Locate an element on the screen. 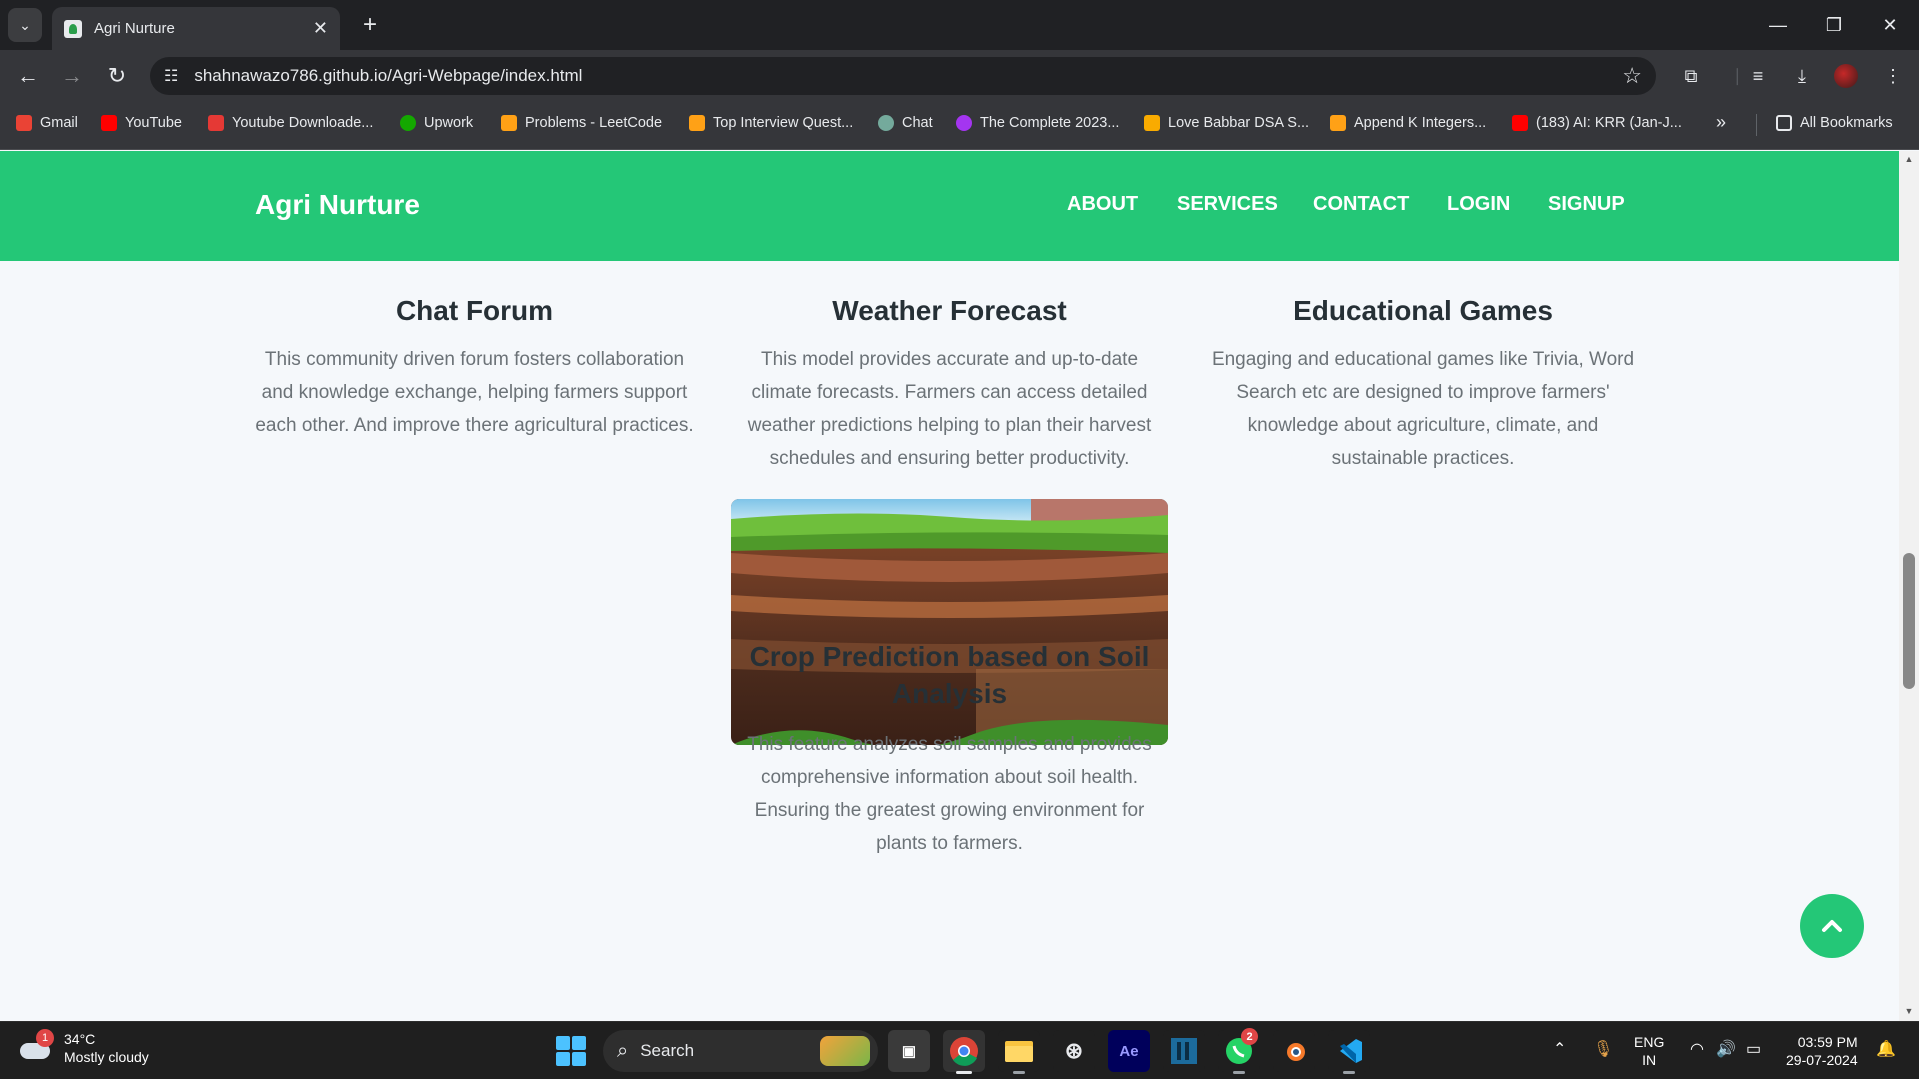  bookmark-upwork: Upwork is located at coordinates (436, 123).